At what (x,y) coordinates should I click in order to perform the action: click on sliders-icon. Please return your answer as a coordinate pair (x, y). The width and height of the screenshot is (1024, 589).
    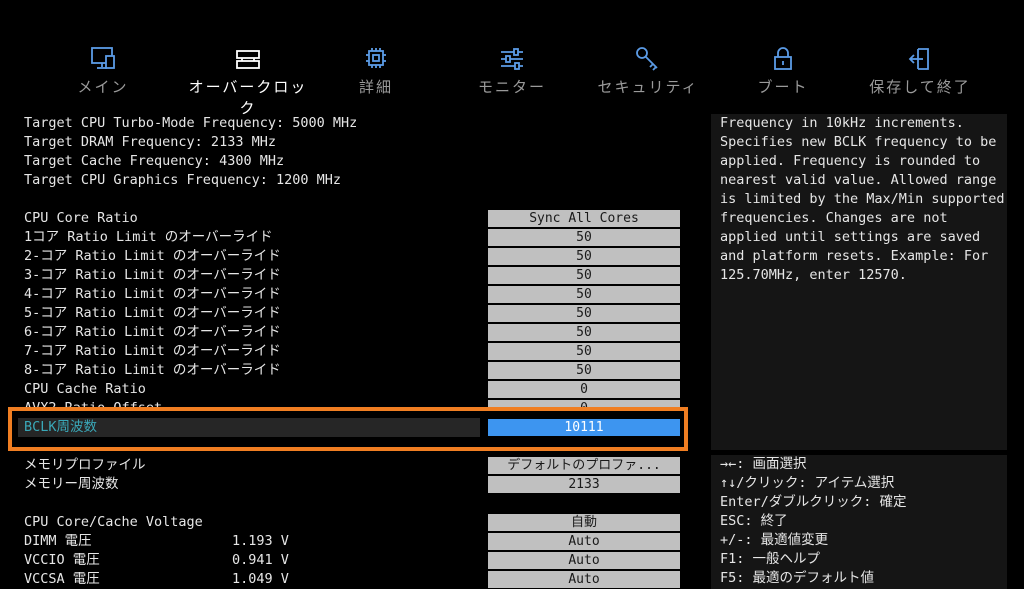
    Looking at the image, I should click on (512, 59).